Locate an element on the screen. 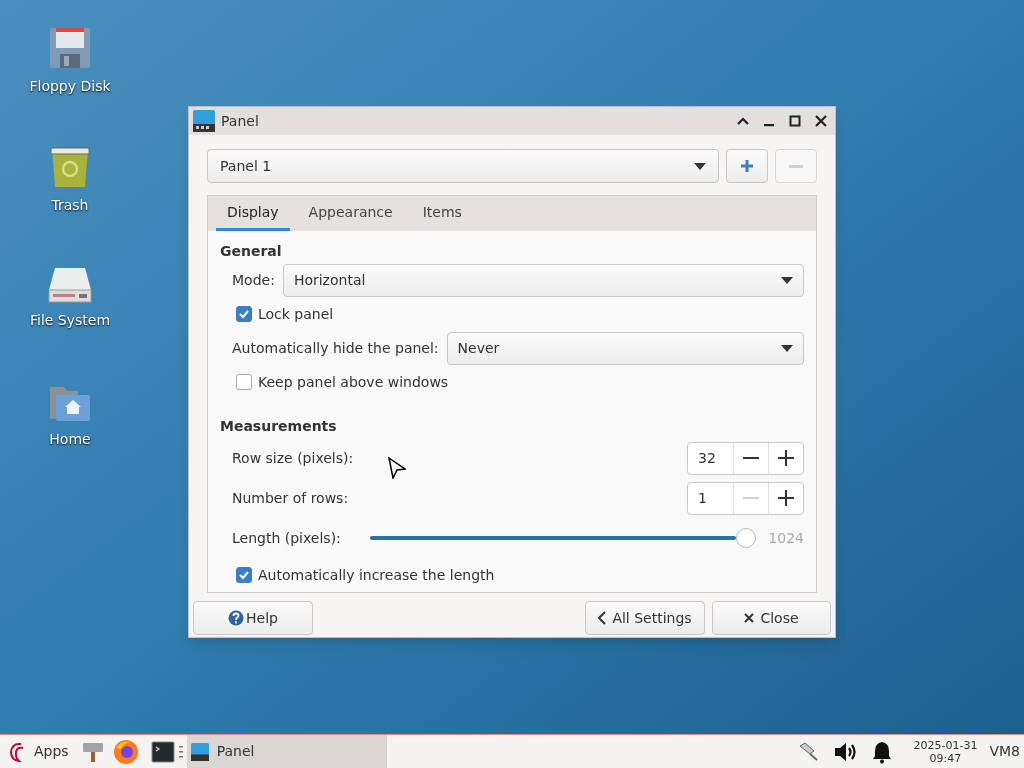 Image resolution: width=1024 pixels, height=768 pixels. desktop-icon-label: File System is located at coordinates (70, 320).